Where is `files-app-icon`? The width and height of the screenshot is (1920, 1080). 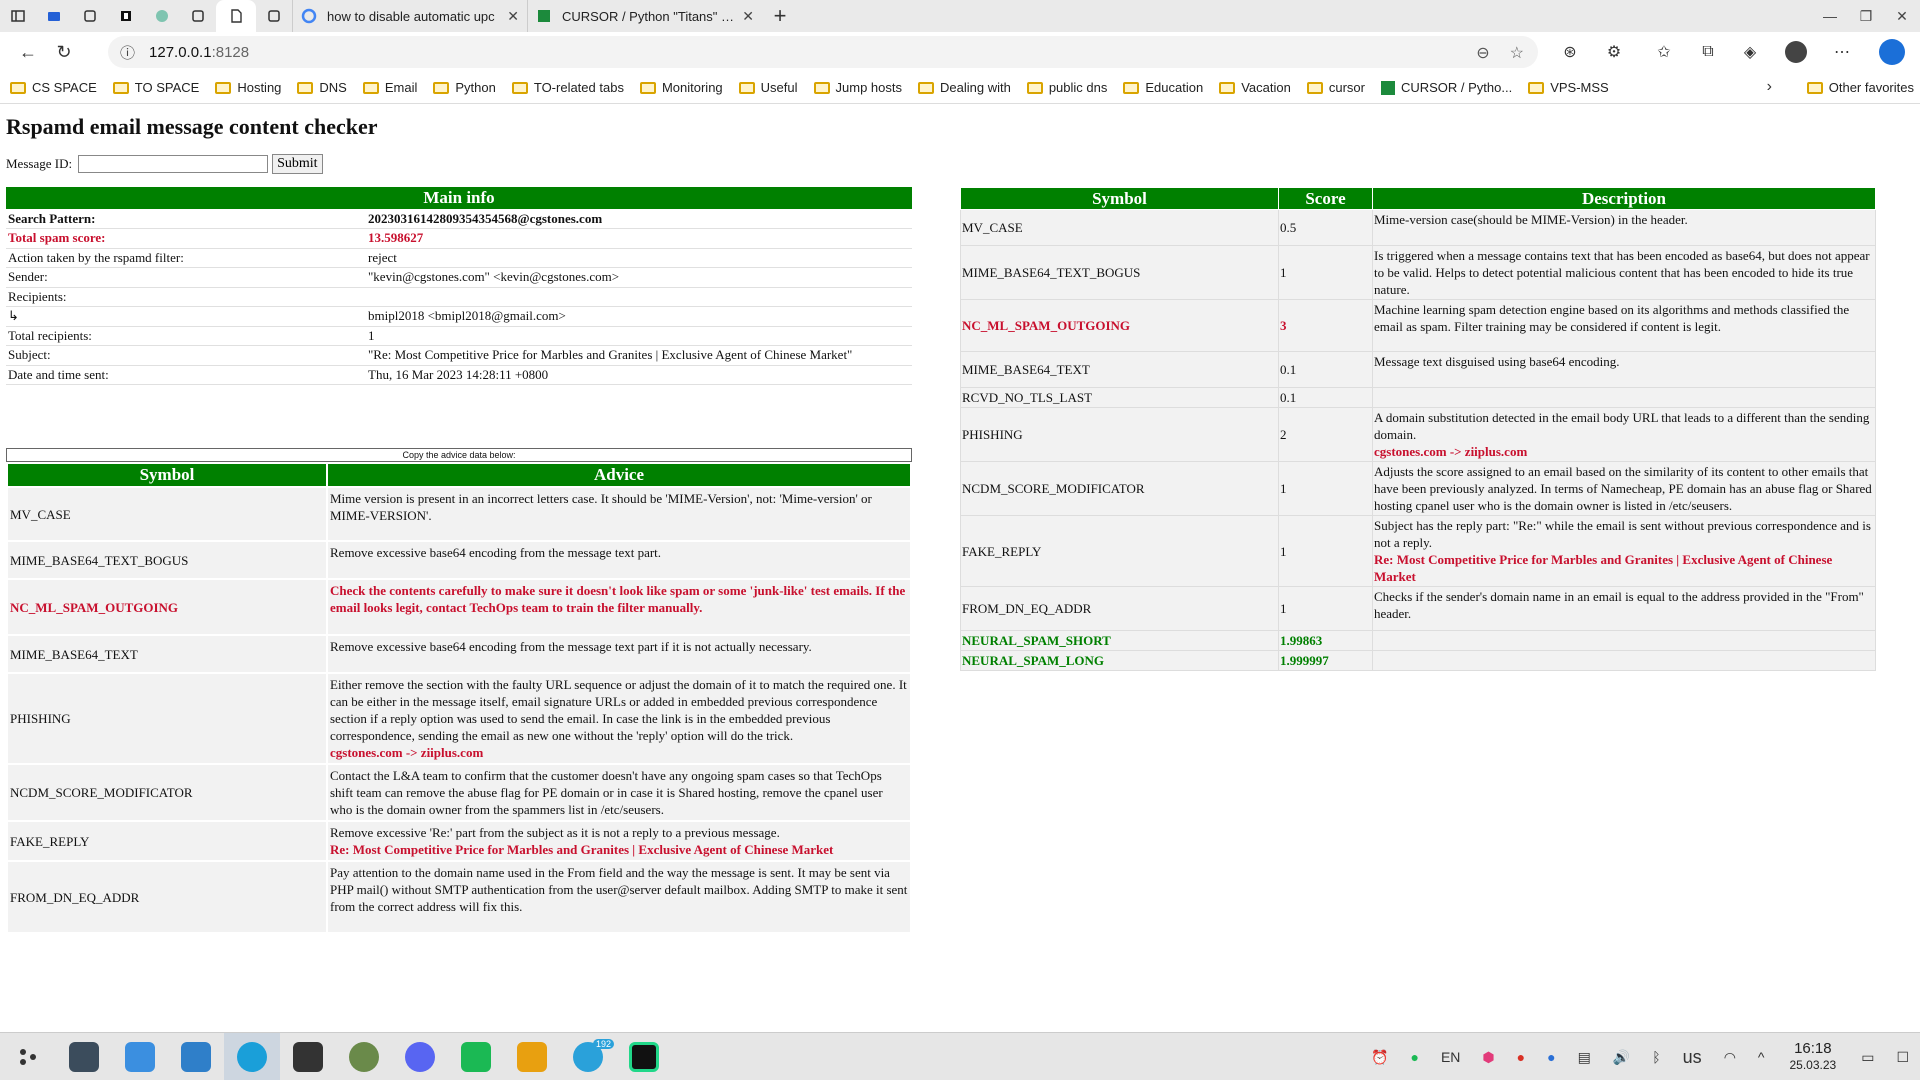
files-app-icon is located at coordinates (196, 1056).